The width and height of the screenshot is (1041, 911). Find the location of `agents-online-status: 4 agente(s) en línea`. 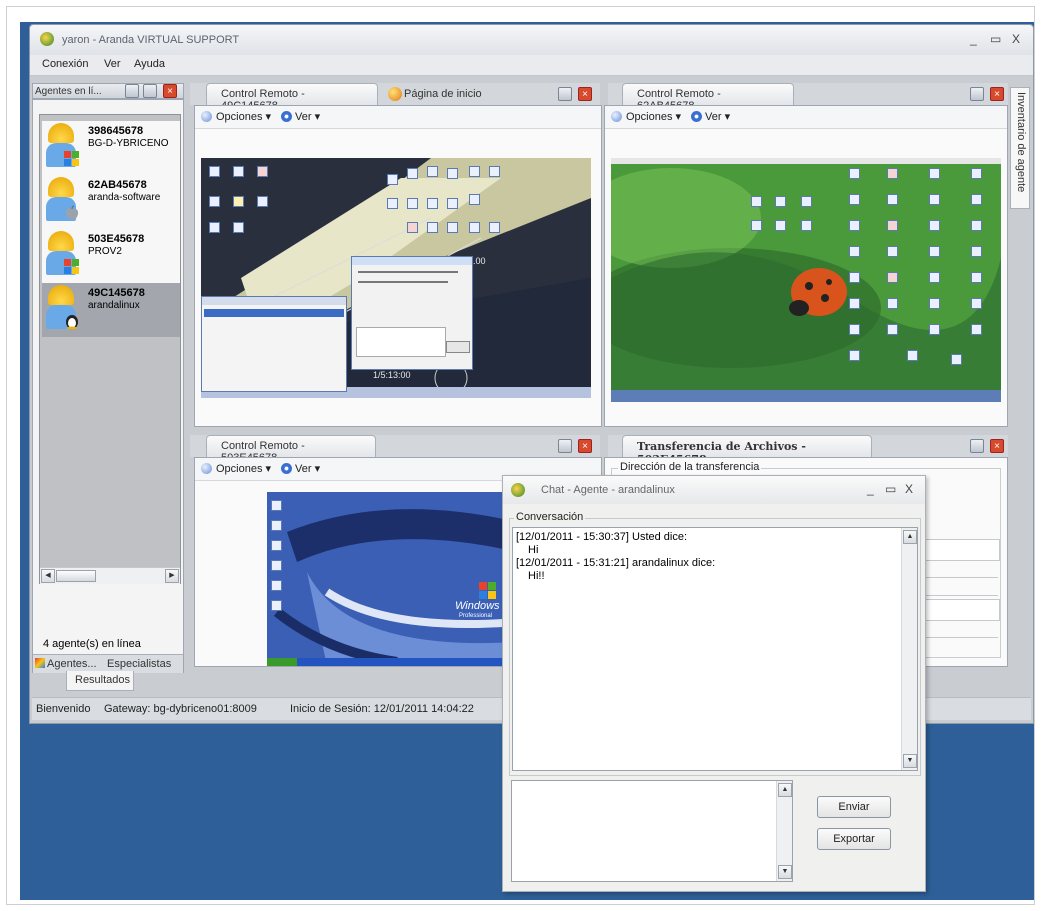

agents-online-status: 4 agente(s) en línea is located at coordinates (92, 644).